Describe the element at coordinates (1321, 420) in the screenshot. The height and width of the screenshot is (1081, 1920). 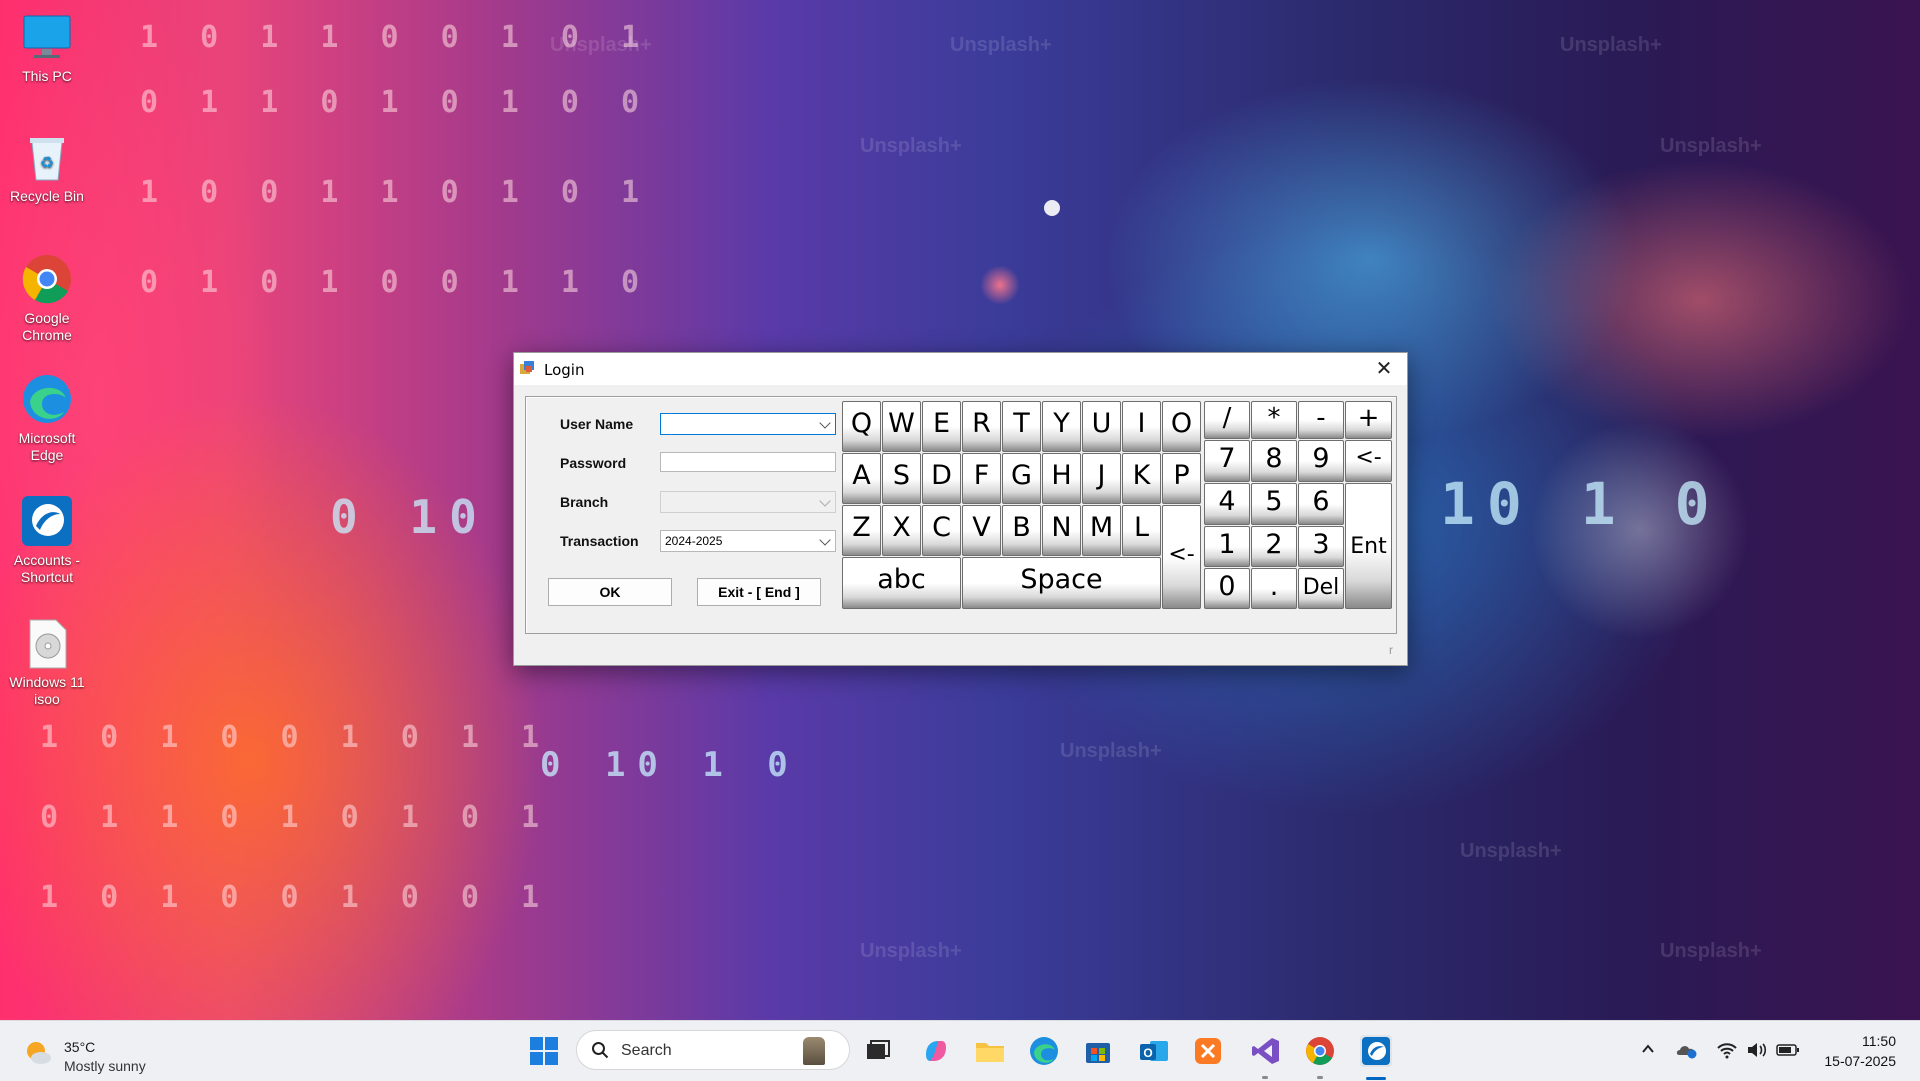
I see `key-minus: -` at that location.